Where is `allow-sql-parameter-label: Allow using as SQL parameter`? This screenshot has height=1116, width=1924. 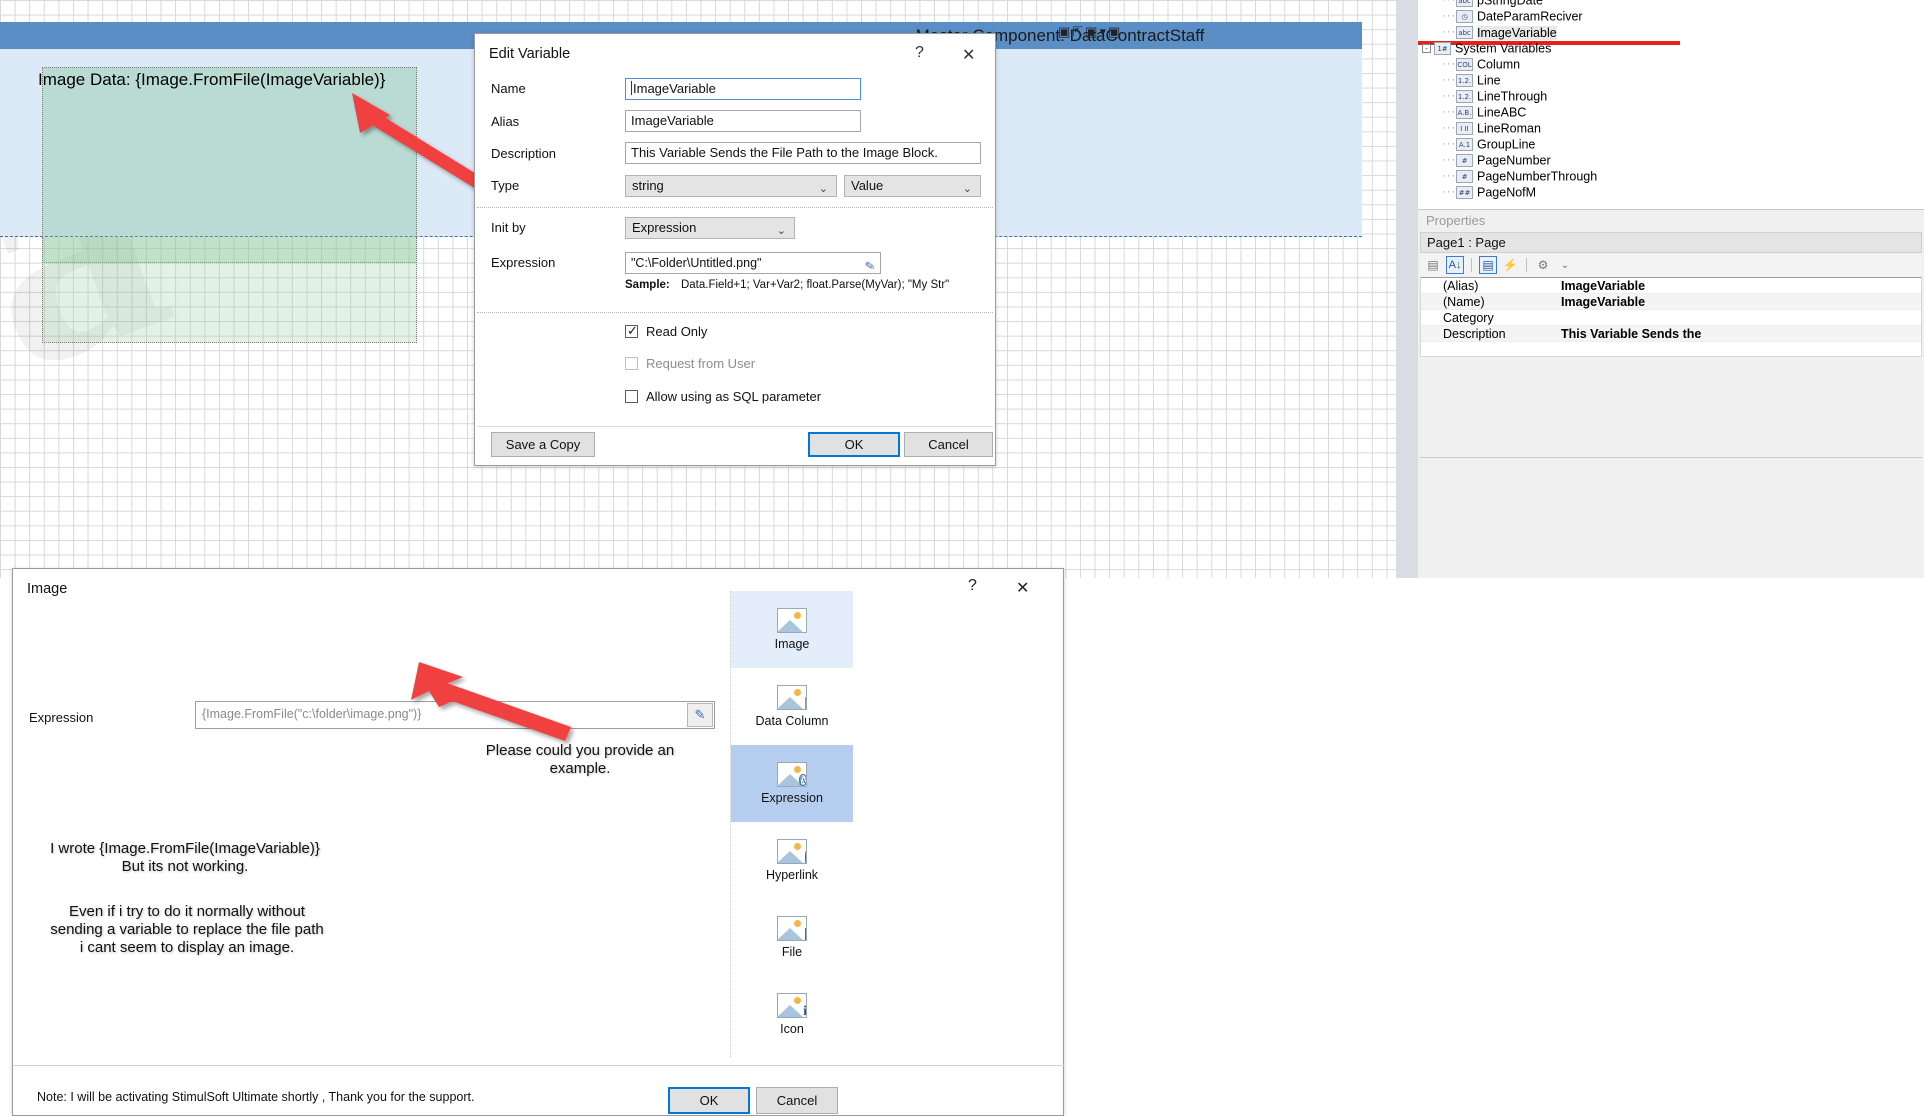 allow-sql-parameter-label: Allow using as SQL parameter is located at coordinates (734, 396).